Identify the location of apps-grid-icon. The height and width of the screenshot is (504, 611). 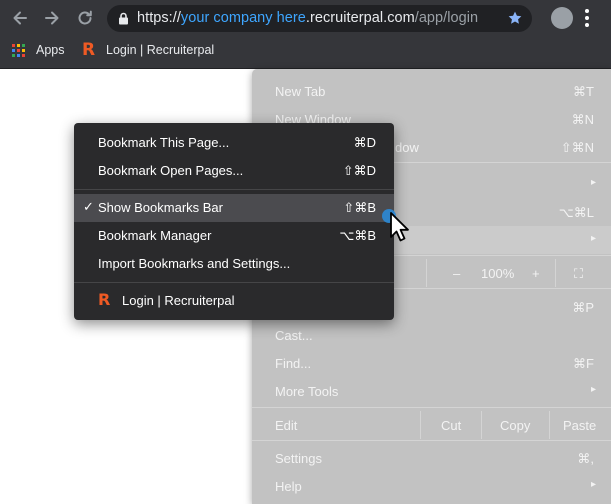
(19, 51).